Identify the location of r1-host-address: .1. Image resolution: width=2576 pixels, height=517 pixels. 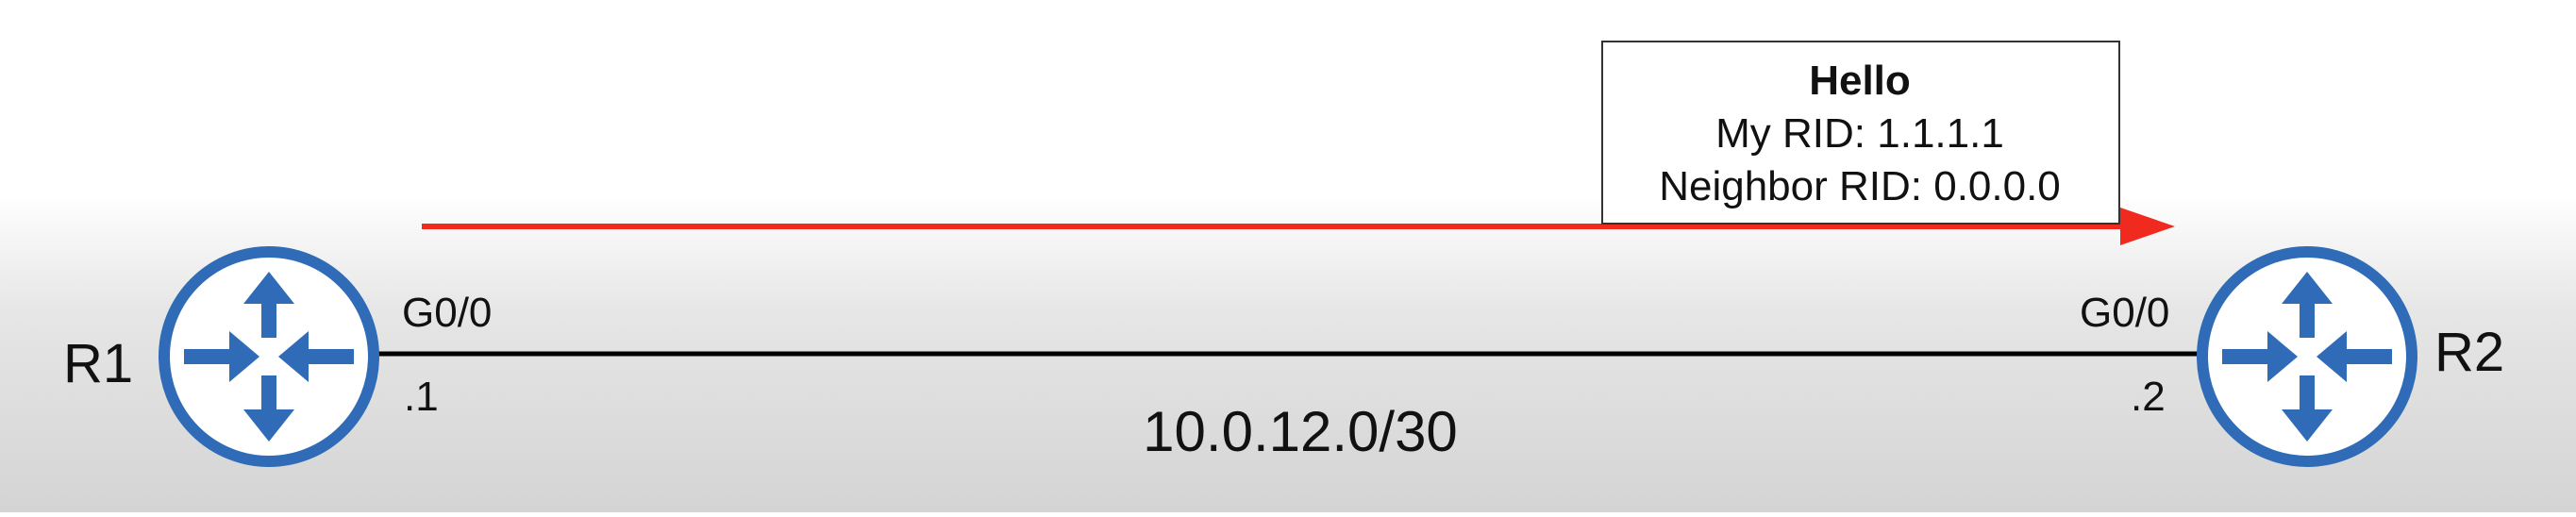
(421, 397).